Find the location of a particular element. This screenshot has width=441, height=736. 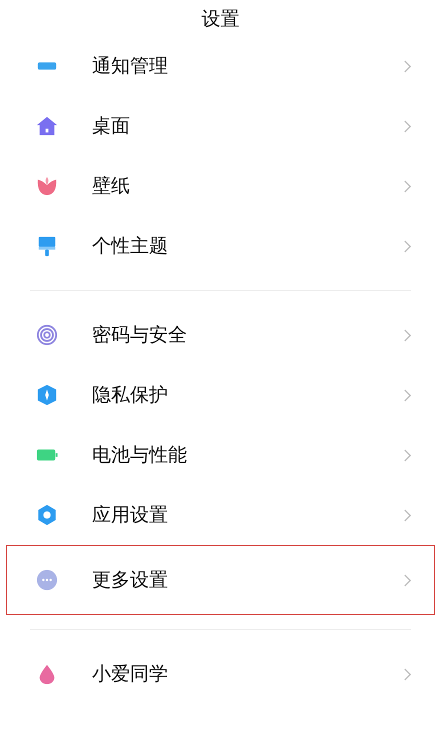

tulip-icon is located at coordinates (47, 186).